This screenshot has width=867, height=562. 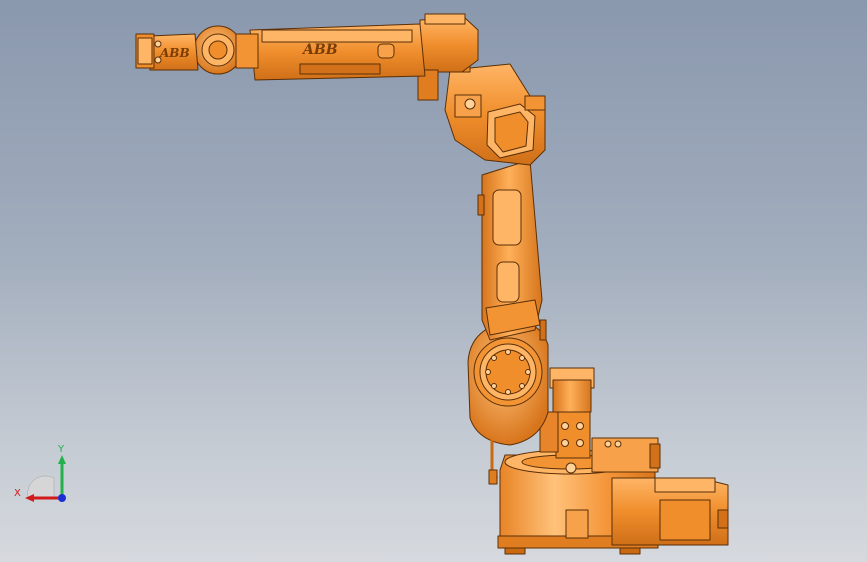 What do you see at coordinates (61, 449) in the screenshot?
I see `y-axis-label: Y` at bounding box center [61, 449].